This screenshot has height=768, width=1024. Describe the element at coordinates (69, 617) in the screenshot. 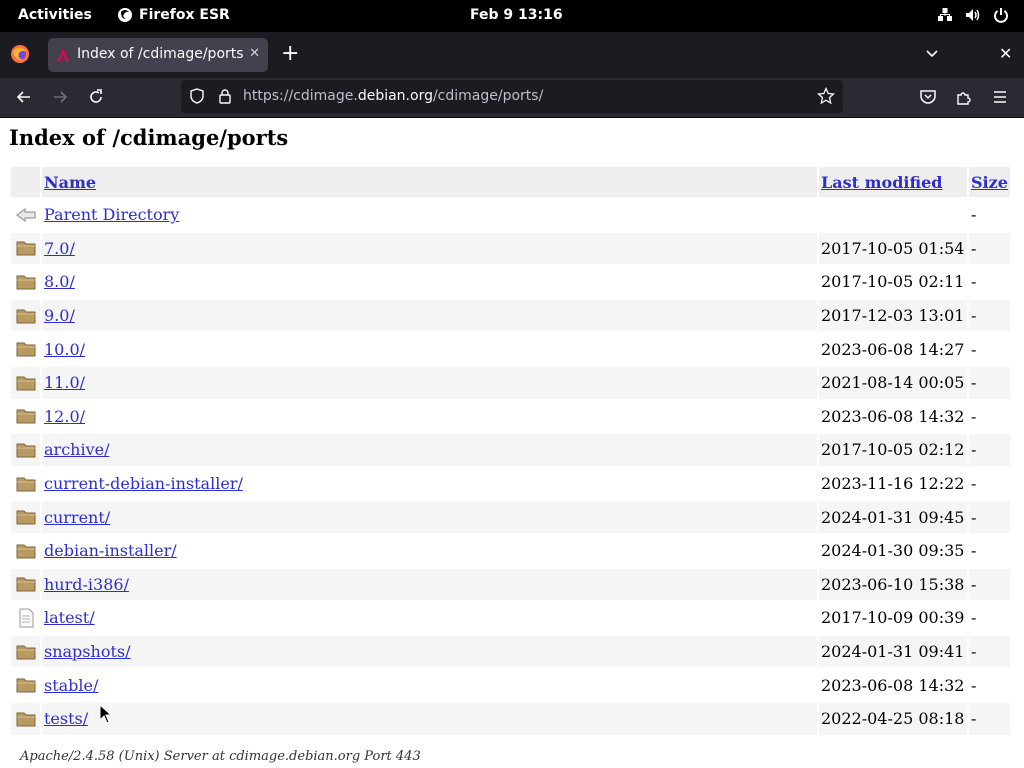

I see `entry-link: latest/` at that location.